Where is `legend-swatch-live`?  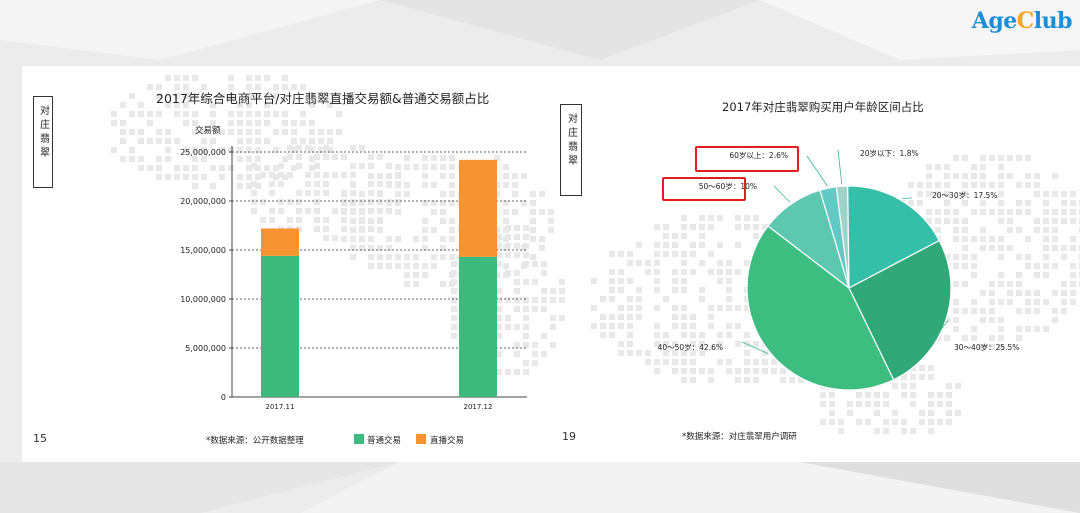 legend-swatch-live is located at coordinates (421, 439).